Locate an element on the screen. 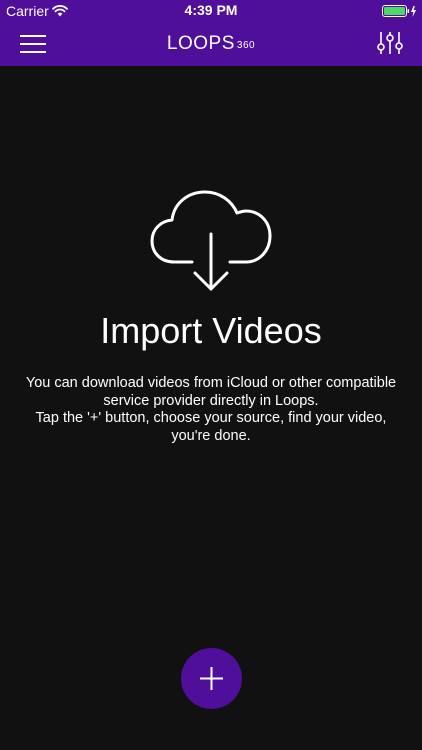 Image resolution: width=422 pixels, height=750 pixels. filter-settings-button is located at coordinates (390, 43).